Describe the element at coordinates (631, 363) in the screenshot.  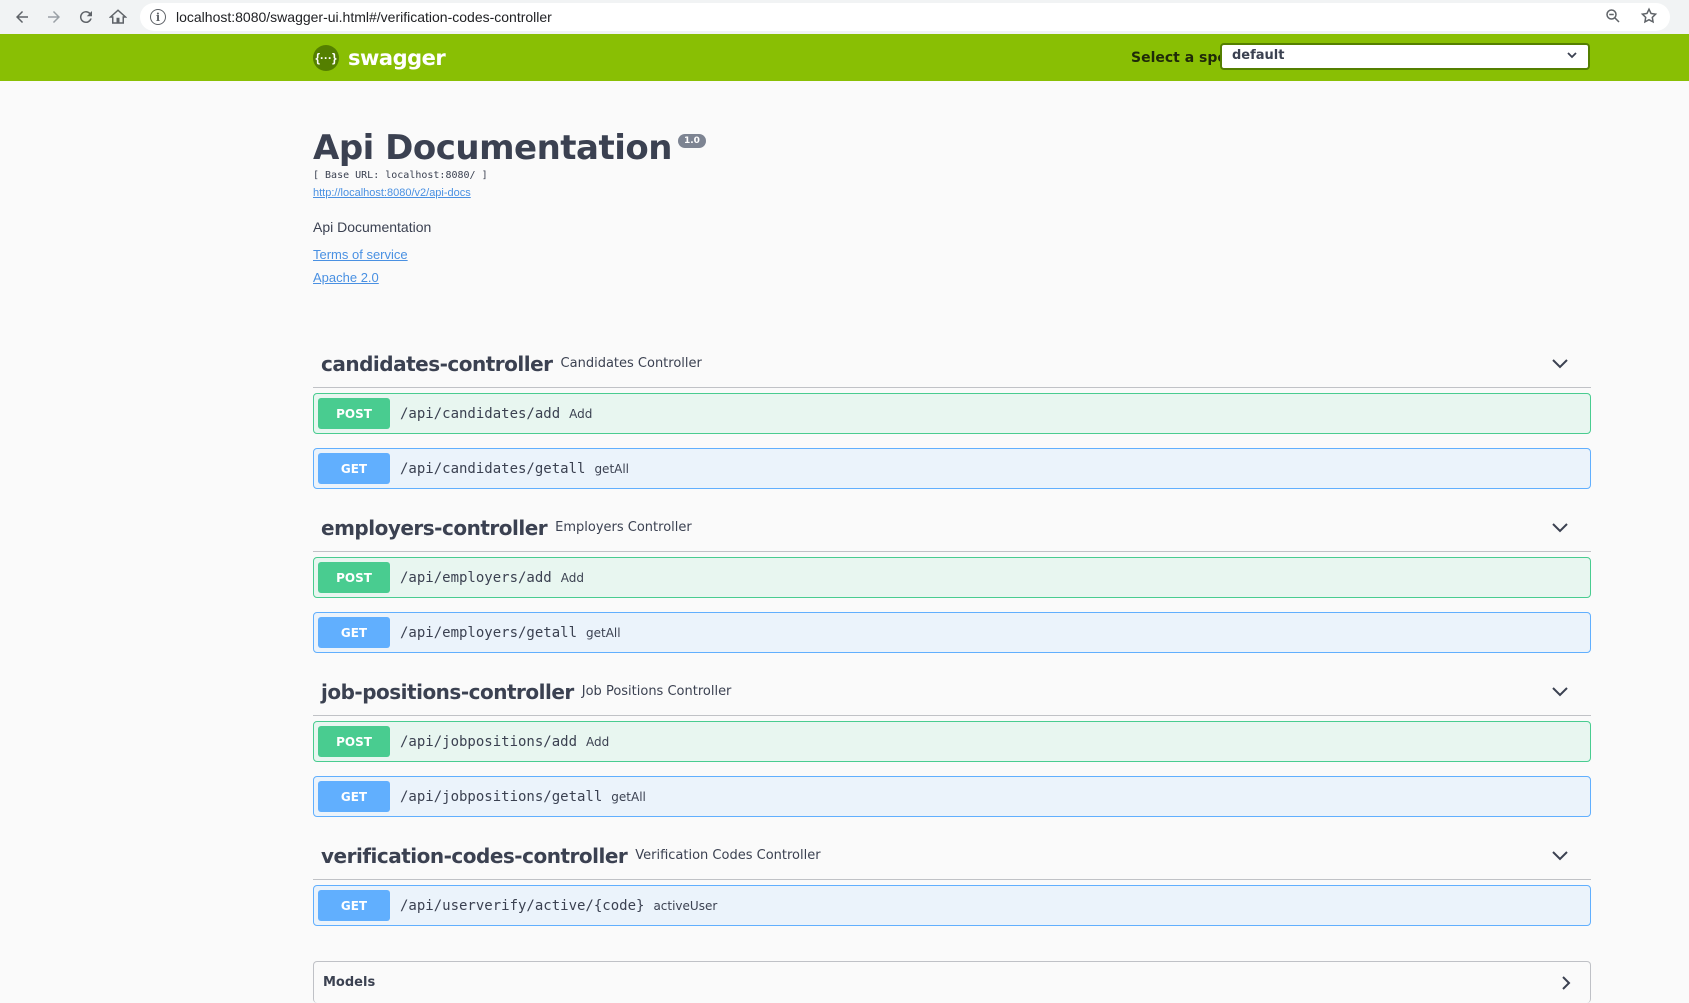
I see `section-description: Candidates Controller` at that location.